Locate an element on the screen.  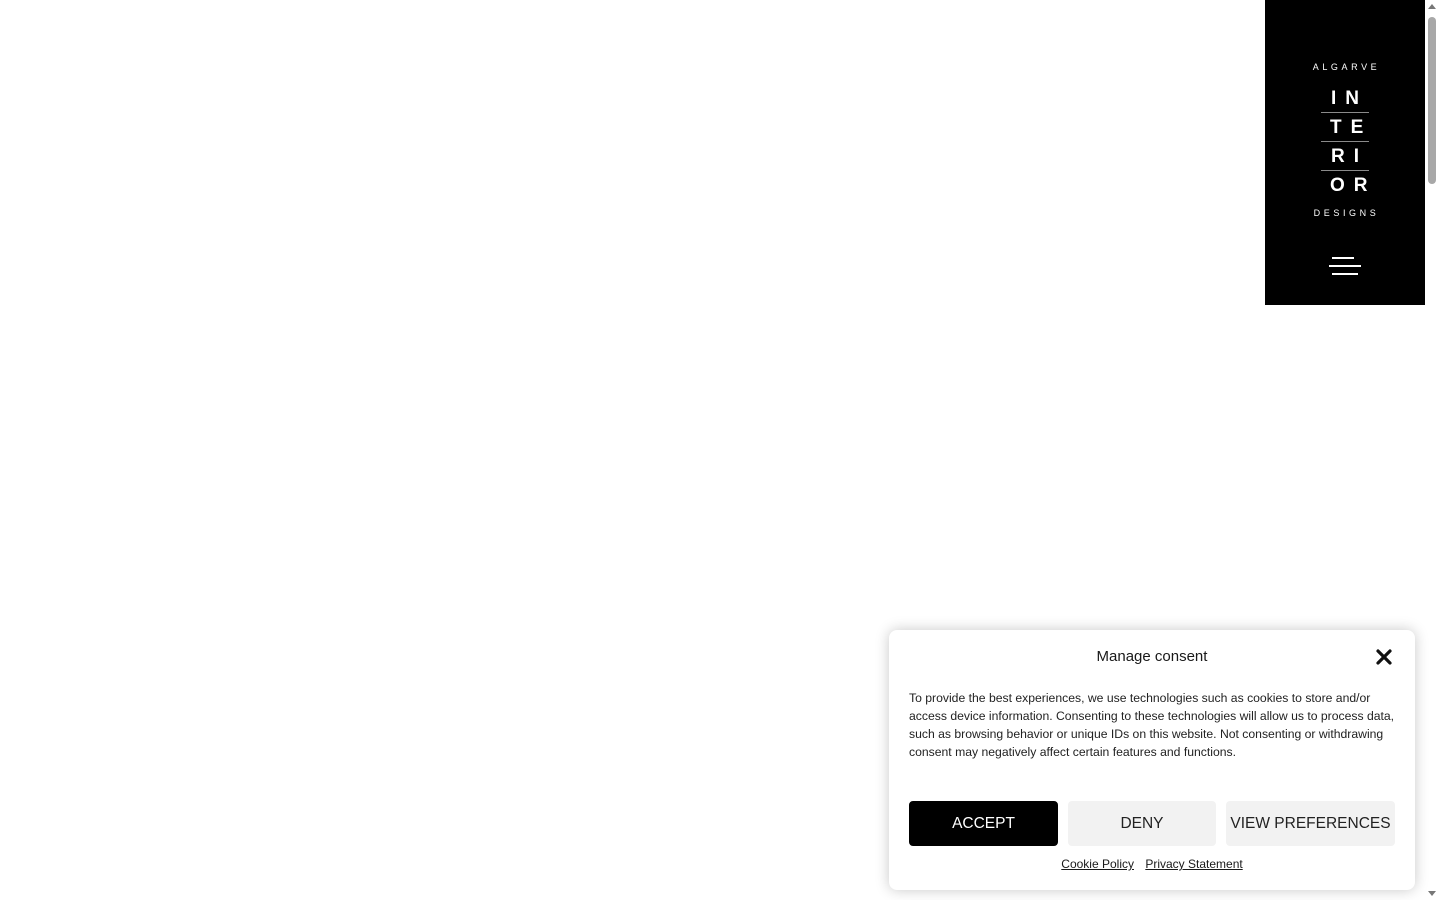
brand-panel: ALGARVE IN TE RI OR DESIGNS is located at coordinates (1345, 152).